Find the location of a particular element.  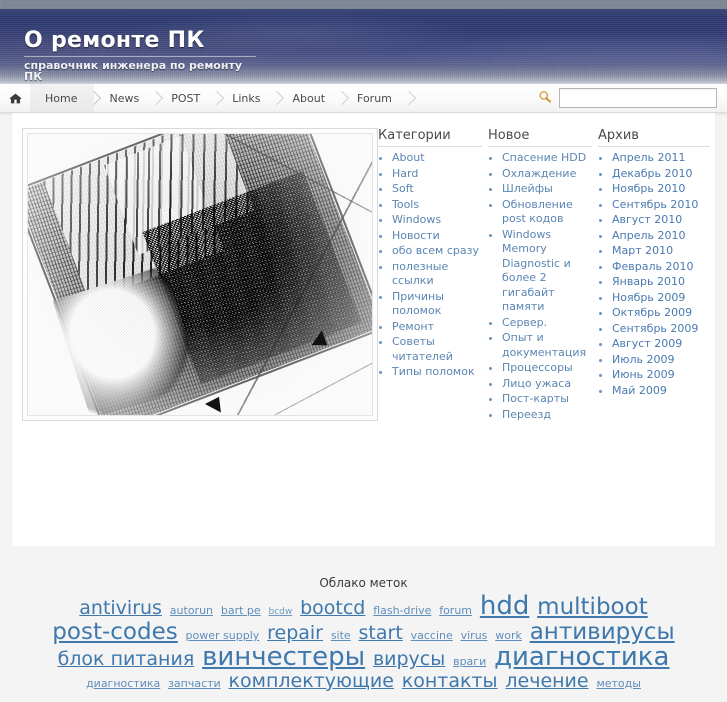

list-item: Сервер. is located at coordinates (547, 323).